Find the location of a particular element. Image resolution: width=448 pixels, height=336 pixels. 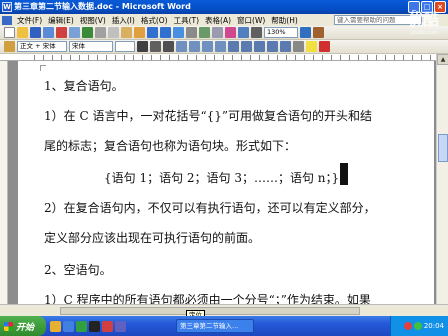

font-size-select is located at coordinates (125, 46).